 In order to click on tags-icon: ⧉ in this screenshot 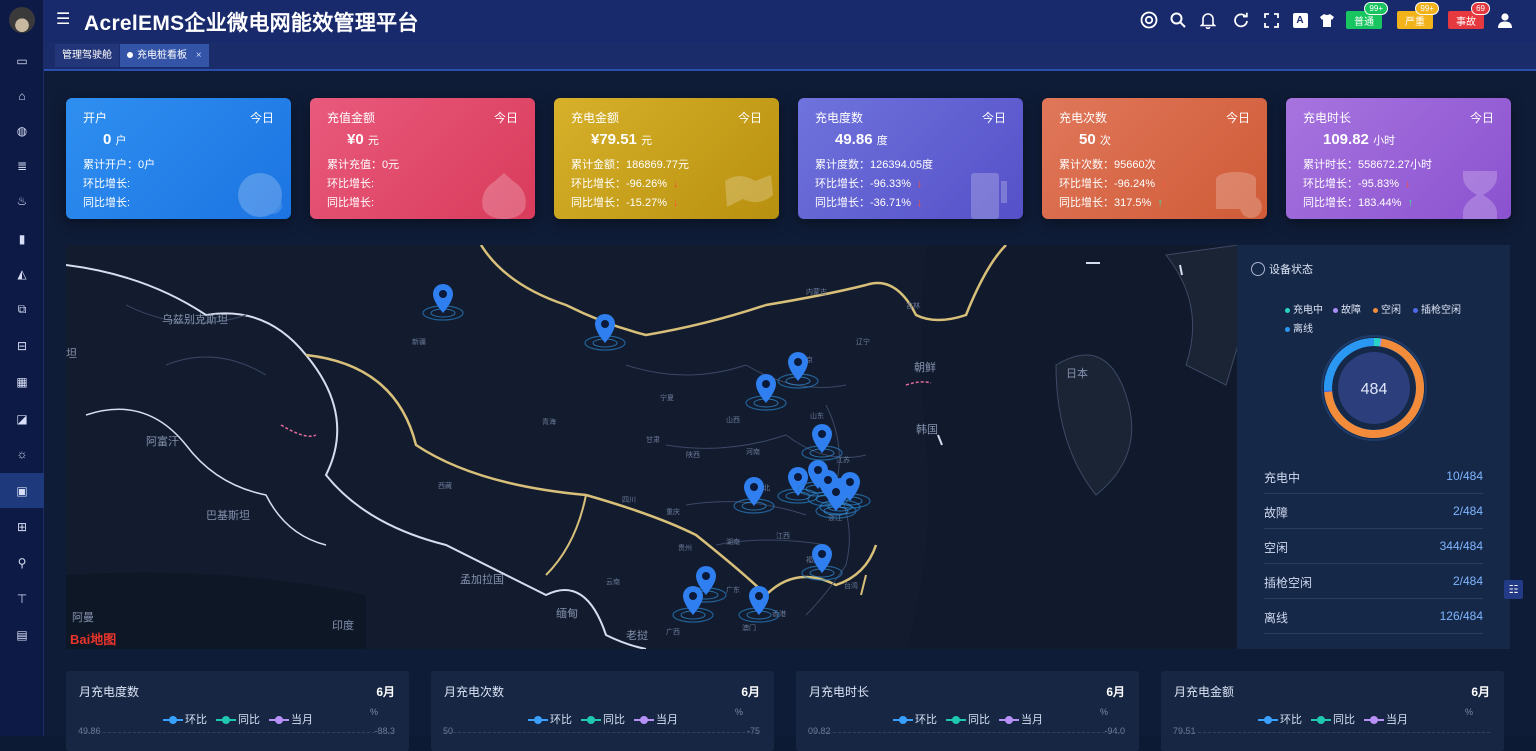, I will do `click(22, 309)`.